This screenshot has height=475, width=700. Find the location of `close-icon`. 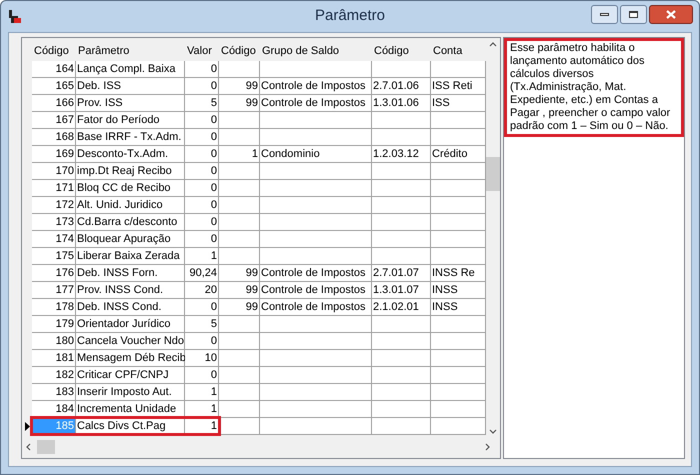

close-icon is located at coordinates (671, 14).